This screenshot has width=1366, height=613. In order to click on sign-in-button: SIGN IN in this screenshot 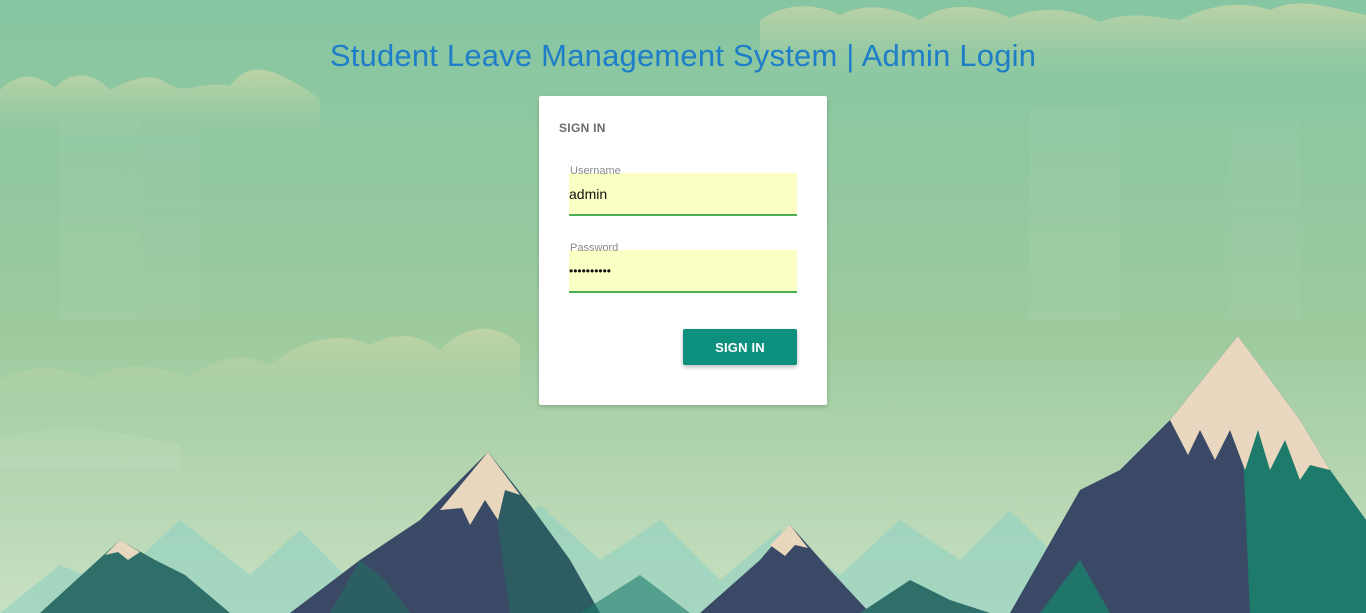, I will do `click(740, 347)`.